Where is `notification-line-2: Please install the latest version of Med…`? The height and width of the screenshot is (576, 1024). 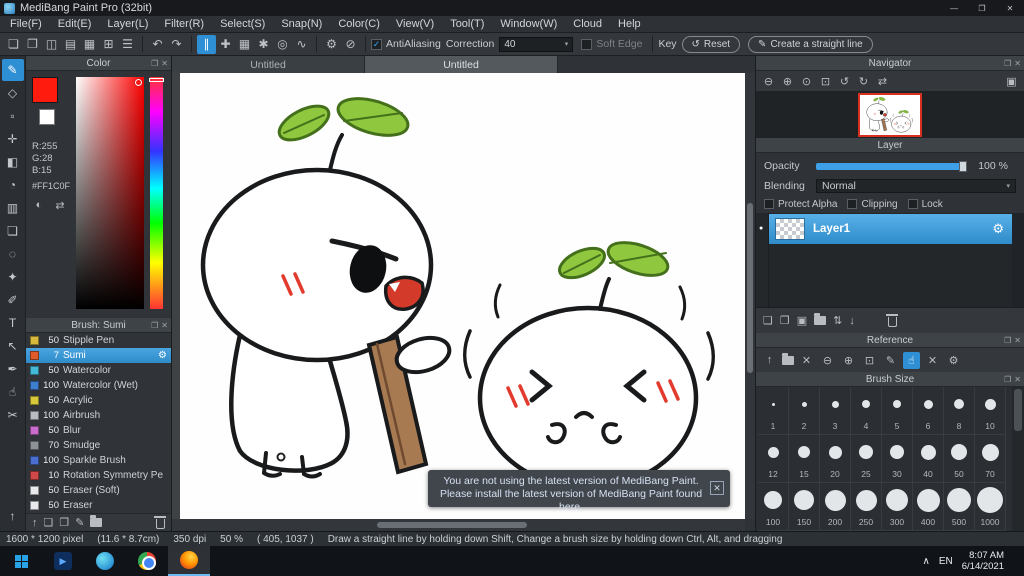
notification-line-2: Please install the latest version of Med… is located at coordinates (571, 501).